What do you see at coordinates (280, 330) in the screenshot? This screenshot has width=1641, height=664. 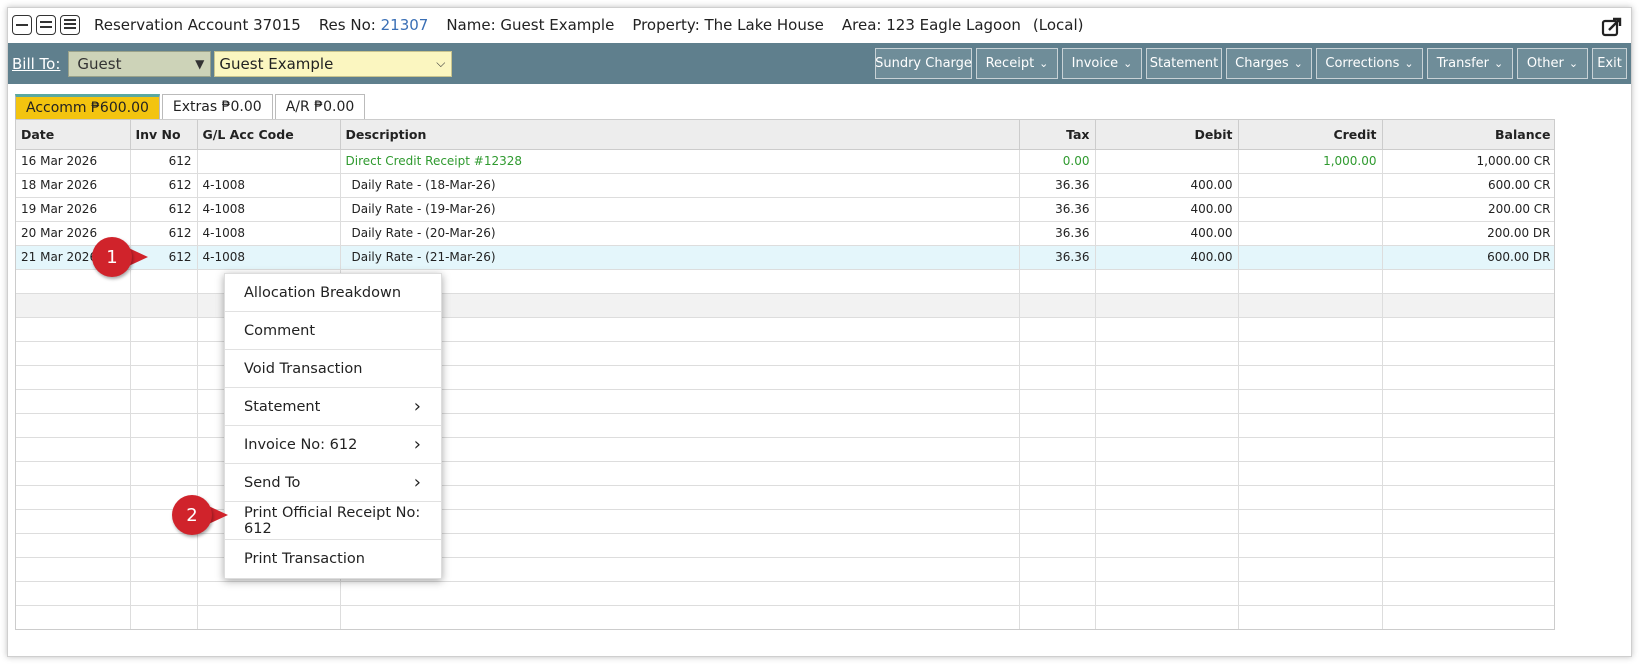 I see `menu-label: Comment` at bounding box center [280, 330].